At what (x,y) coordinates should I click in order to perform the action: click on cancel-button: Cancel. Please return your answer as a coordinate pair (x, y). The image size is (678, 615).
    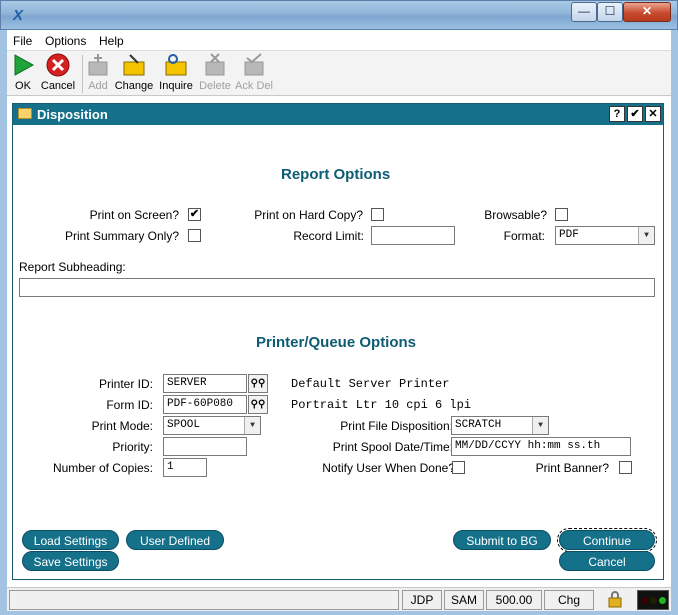
    Looking at the image, I should click on (607, 561).